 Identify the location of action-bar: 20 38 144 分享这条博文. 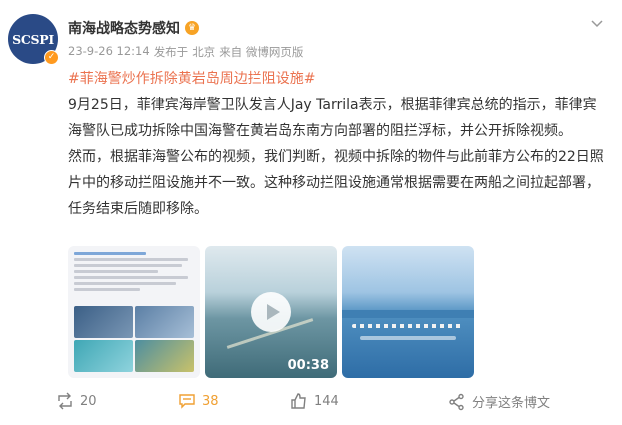
(311, 401).